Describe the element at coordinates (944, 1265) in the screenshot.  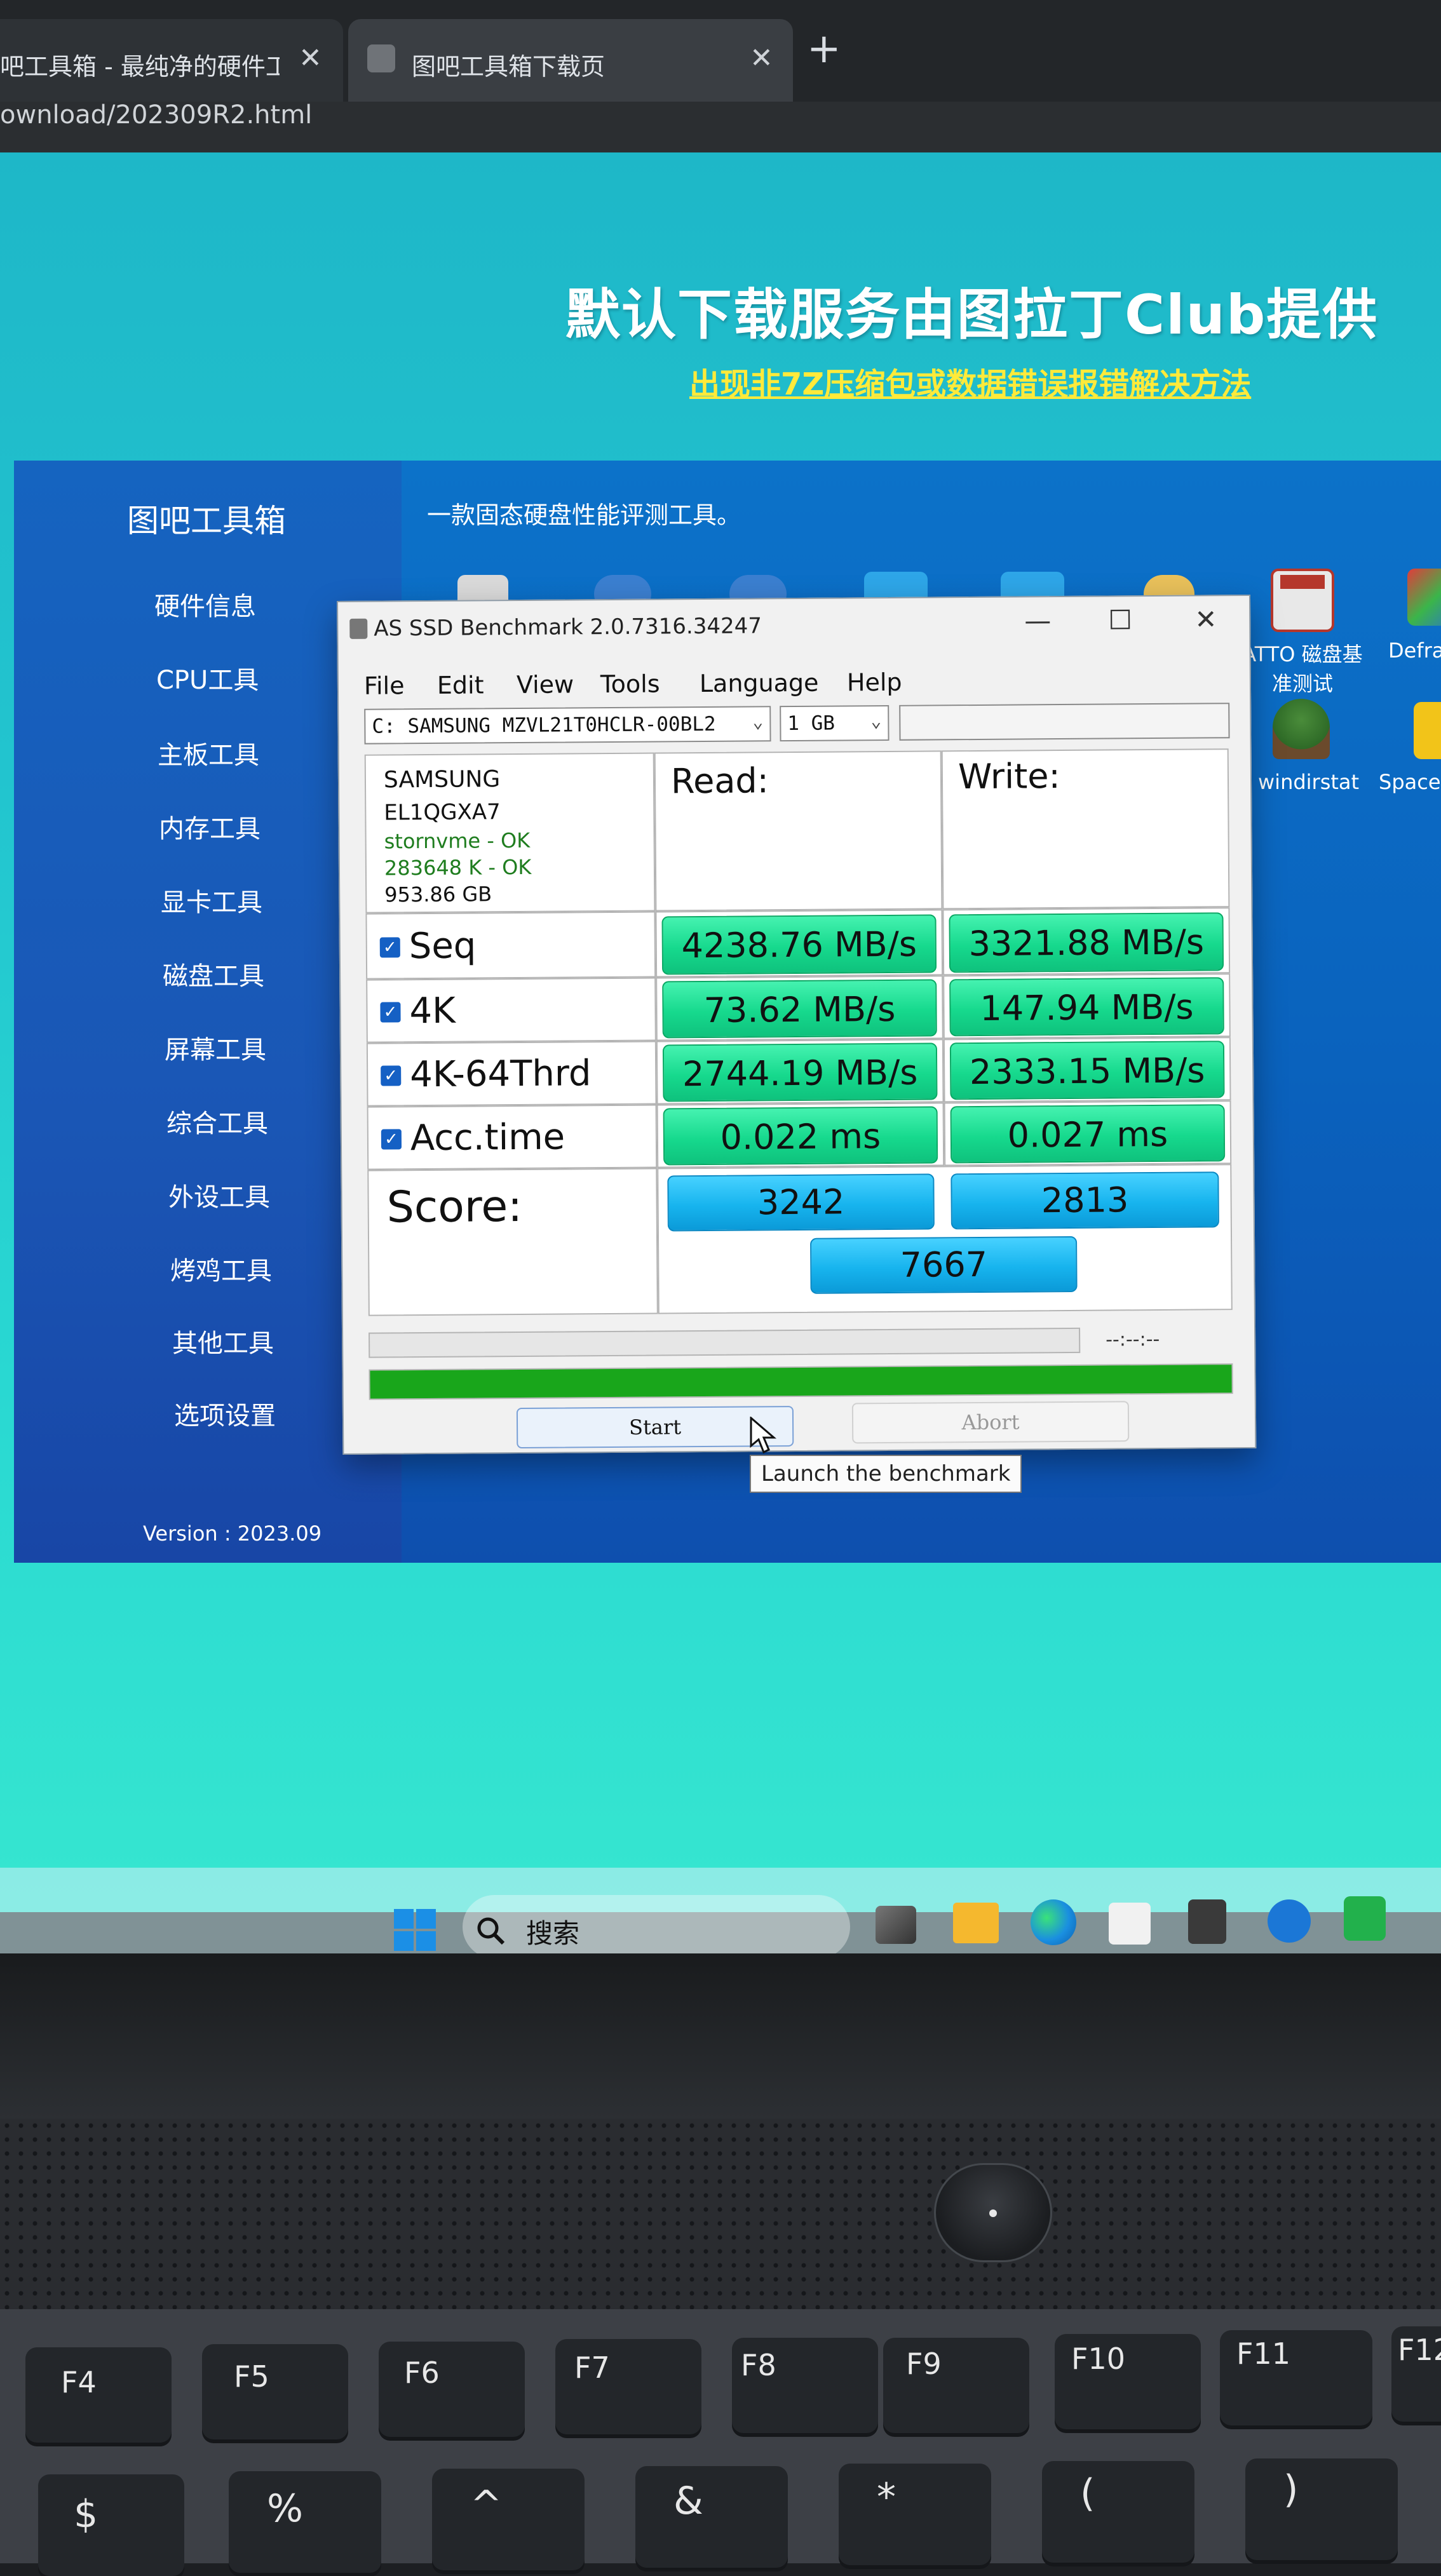
I see `score-total: 7667` at that location.